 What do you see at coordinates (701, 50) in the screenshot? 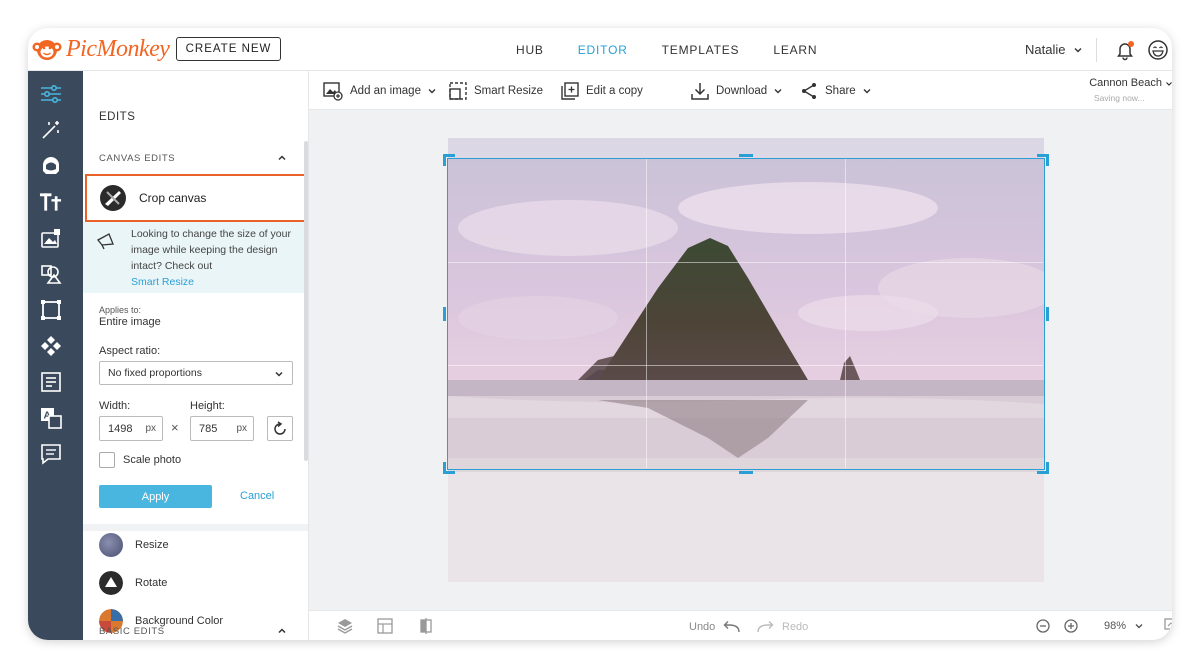
I see `nav-templates: TEMPLATES` at bounding box center [701, 50].